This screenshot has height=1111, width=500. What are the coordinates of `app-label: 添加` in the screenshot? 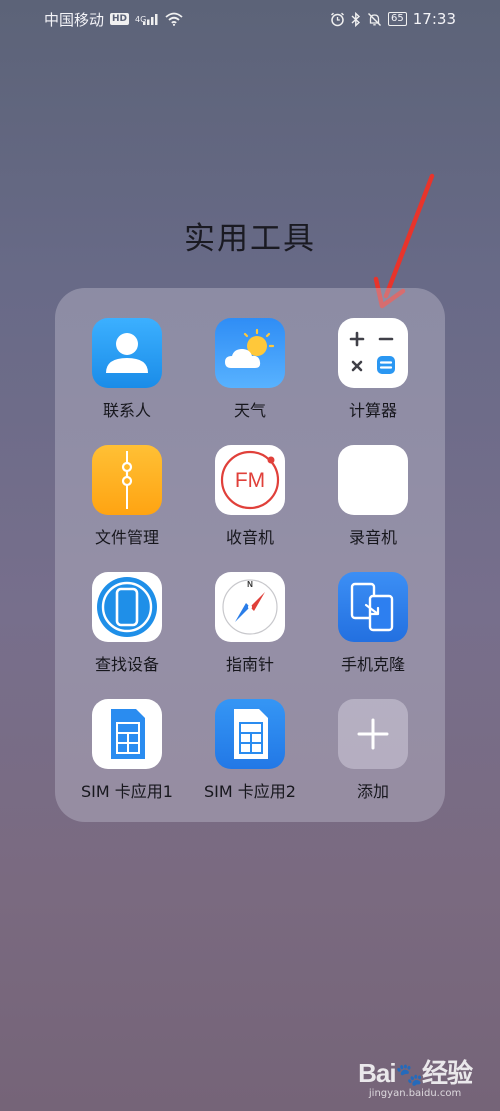 It's located at (372, 791).